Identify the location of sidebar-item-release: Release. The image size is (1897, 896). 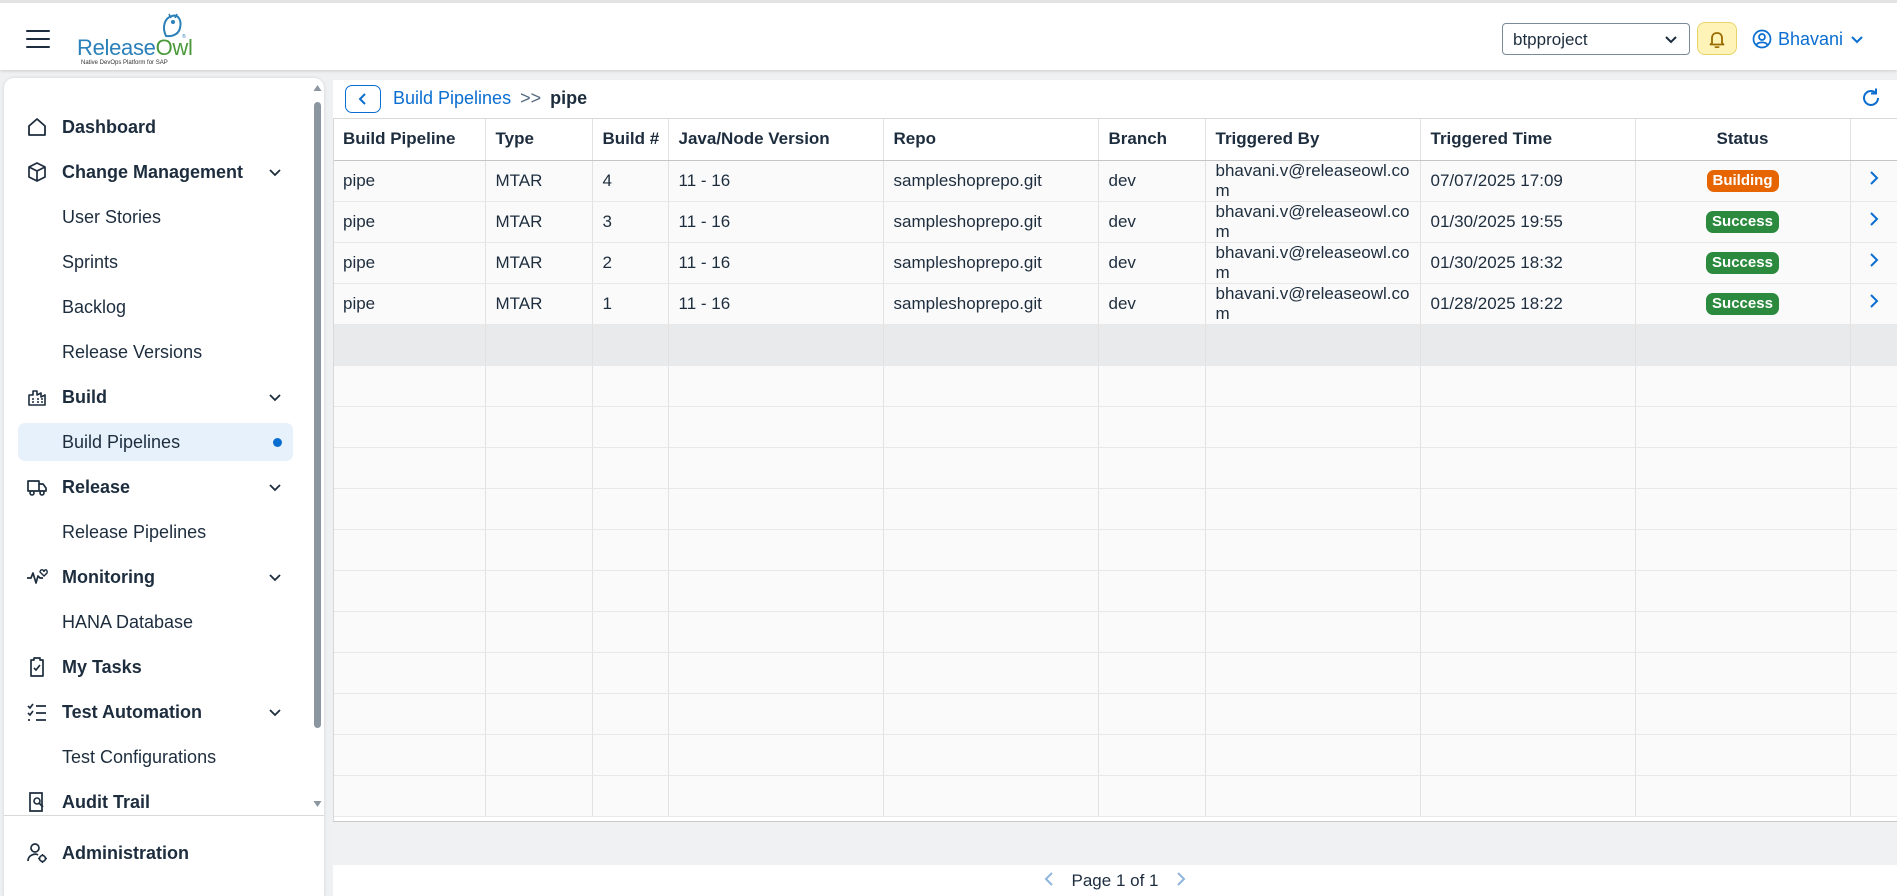
(155, 487).